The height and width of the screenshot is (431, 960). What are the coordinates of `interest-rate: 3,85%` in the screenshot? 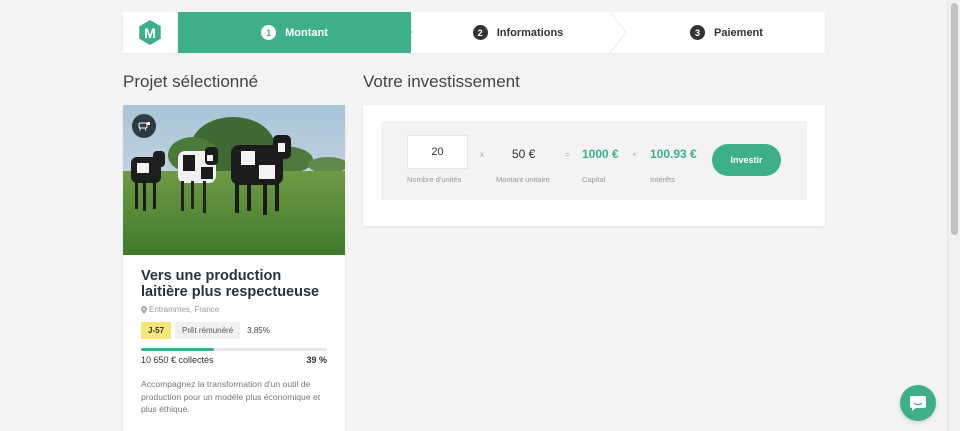 It's located at (258, 330).